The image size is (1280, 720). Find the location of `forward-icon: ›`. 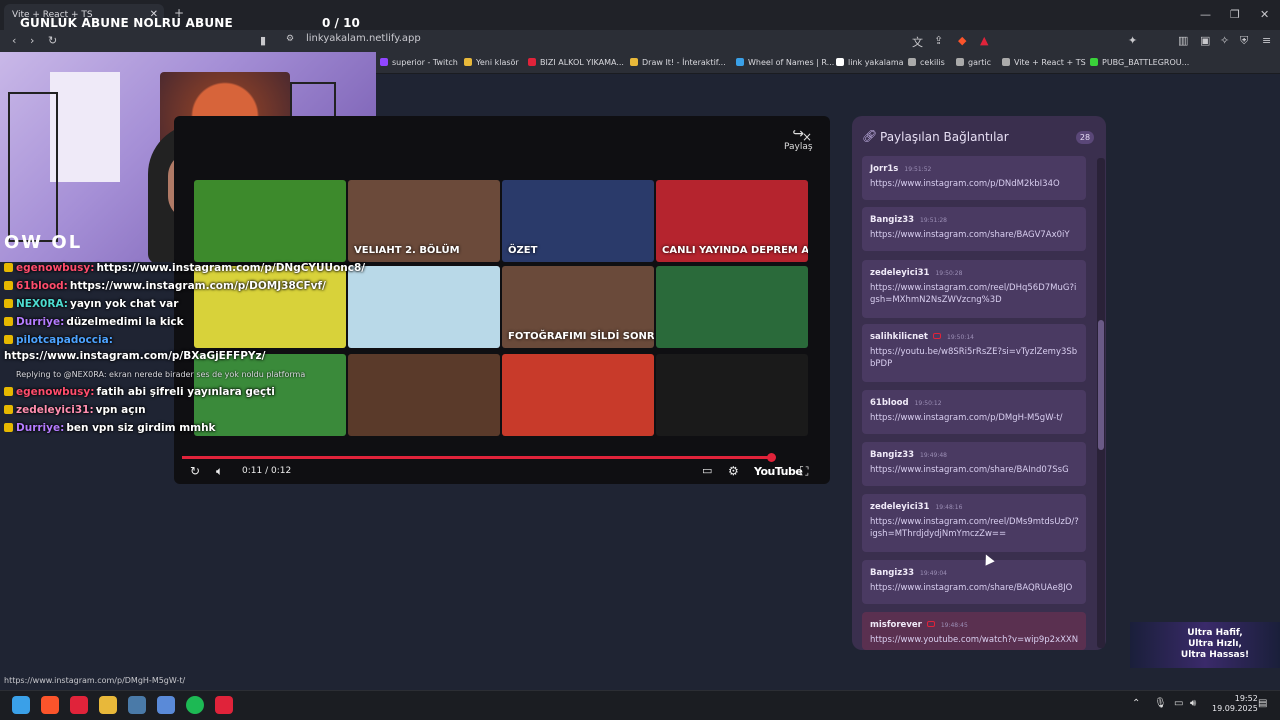

forward-icon: › is located at coordinates (32, 40).